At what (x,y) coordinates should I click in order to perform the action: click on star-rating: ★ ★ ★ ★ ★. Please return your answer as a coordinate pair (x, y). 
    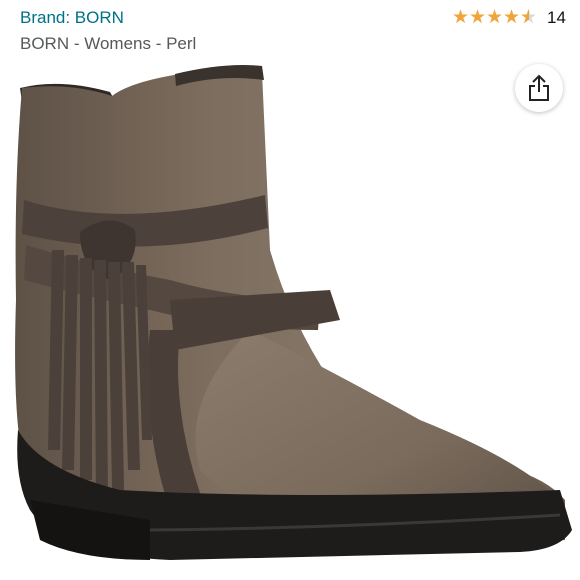
    Looking at the image, I should click on (494, 18).